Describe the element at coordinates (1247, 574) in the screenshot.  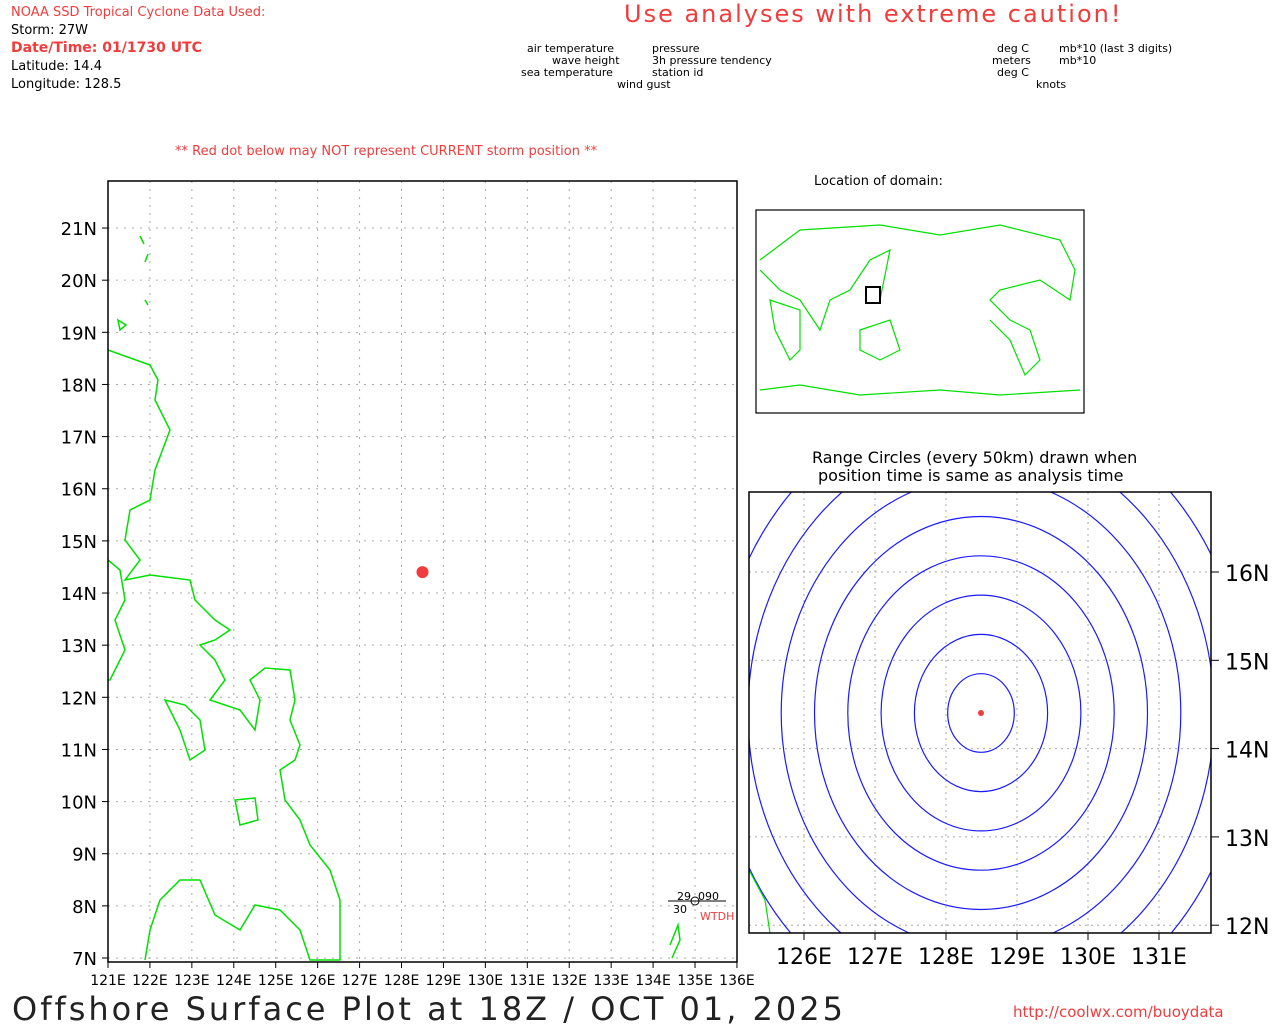
I see `range-lat-label: 16N` at that location.